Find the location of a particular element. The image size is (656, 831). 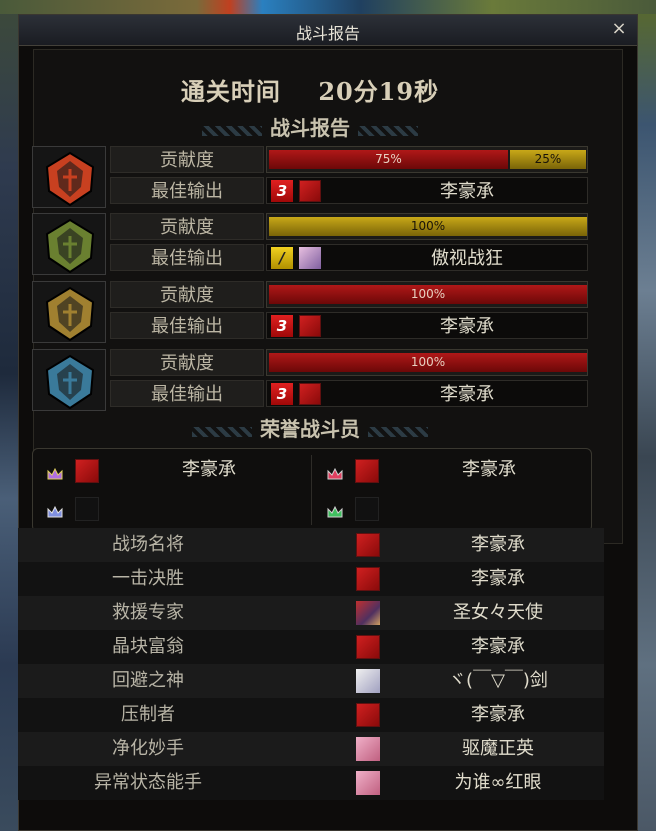

close-button: × is located at coordinates (619, 29).